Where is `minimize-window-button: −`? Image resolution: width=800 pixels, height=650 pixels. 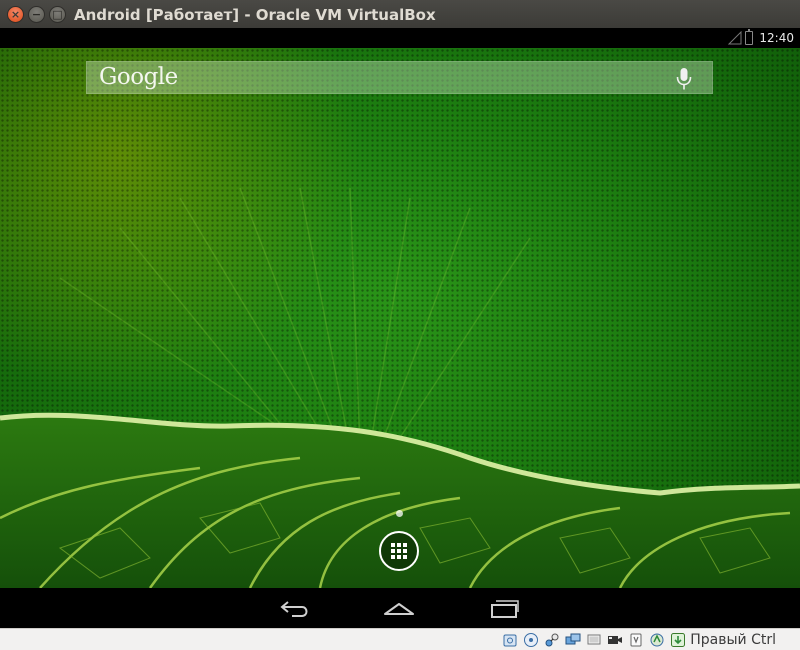
minimize-window-button: − is located at coordinates (36, 14).